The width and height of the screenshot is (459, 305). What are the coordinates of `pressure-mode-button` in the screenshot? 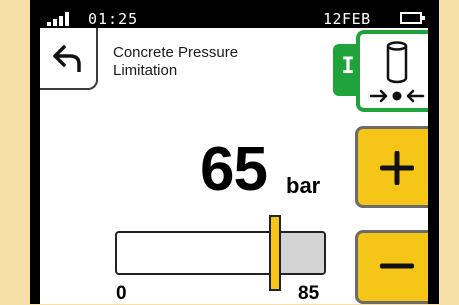 It's located at (392, 71).